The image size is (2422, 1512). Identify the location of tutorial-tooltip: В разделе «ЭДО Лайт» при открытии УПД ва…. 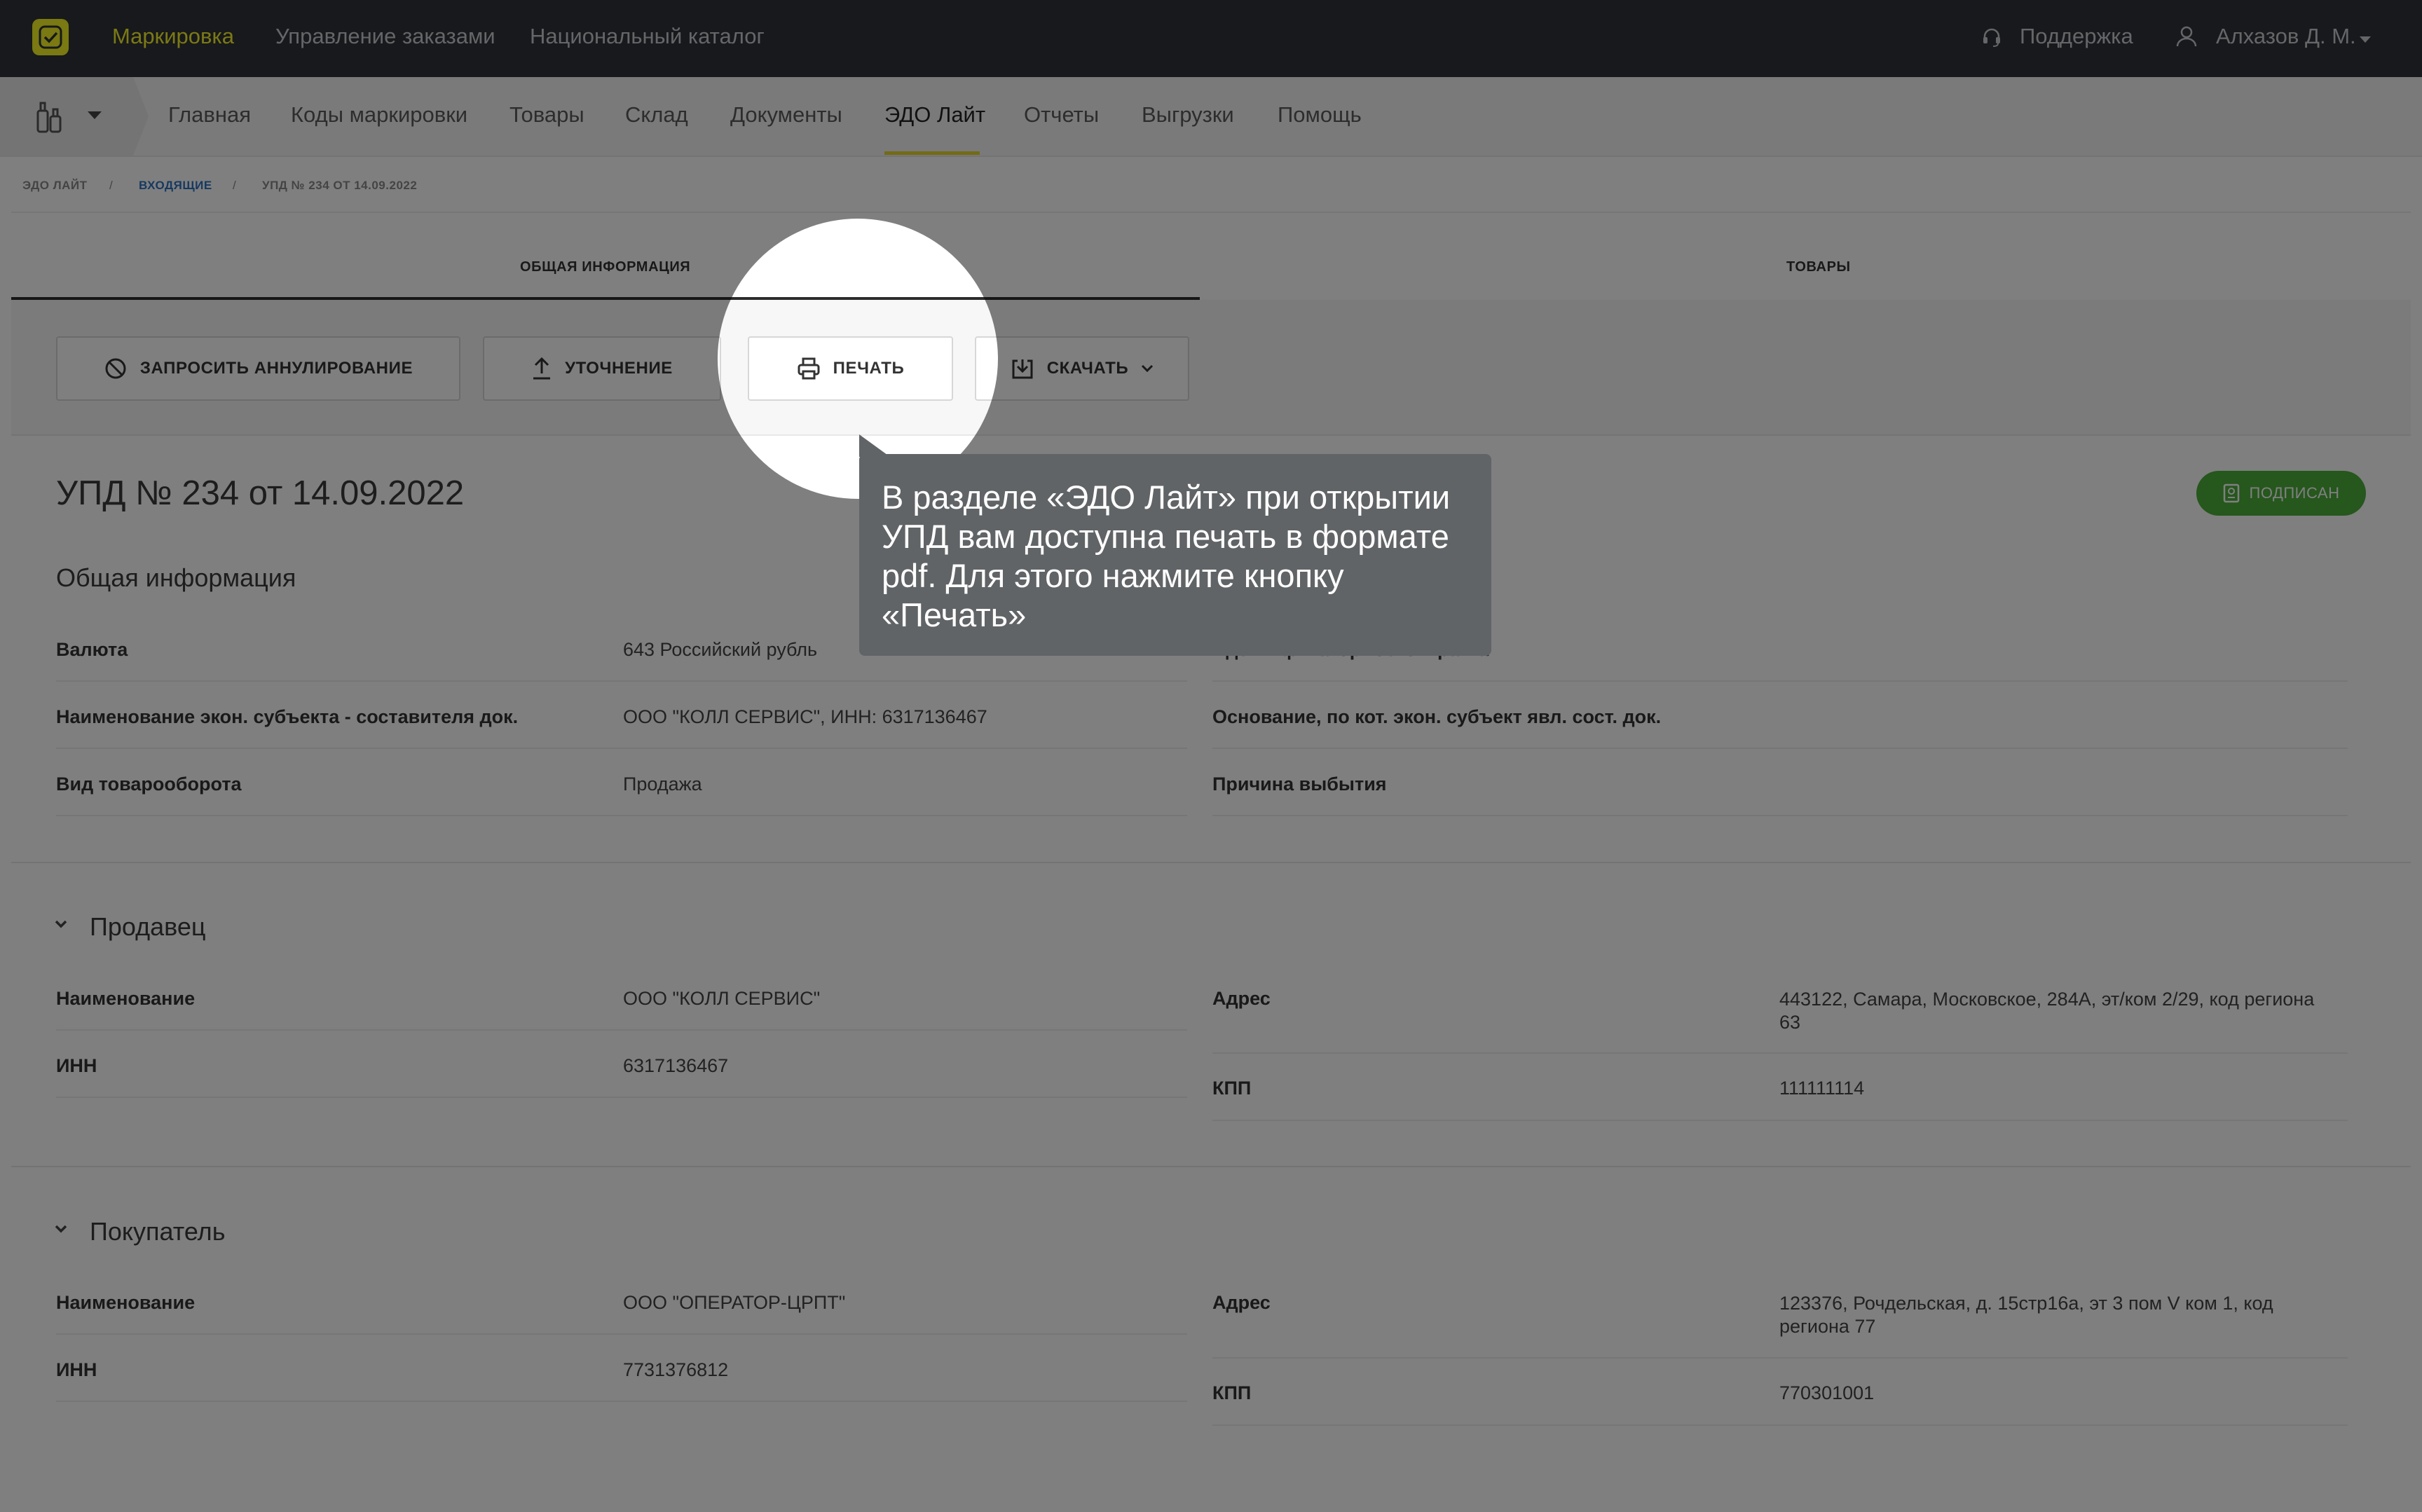
(1175, 555).